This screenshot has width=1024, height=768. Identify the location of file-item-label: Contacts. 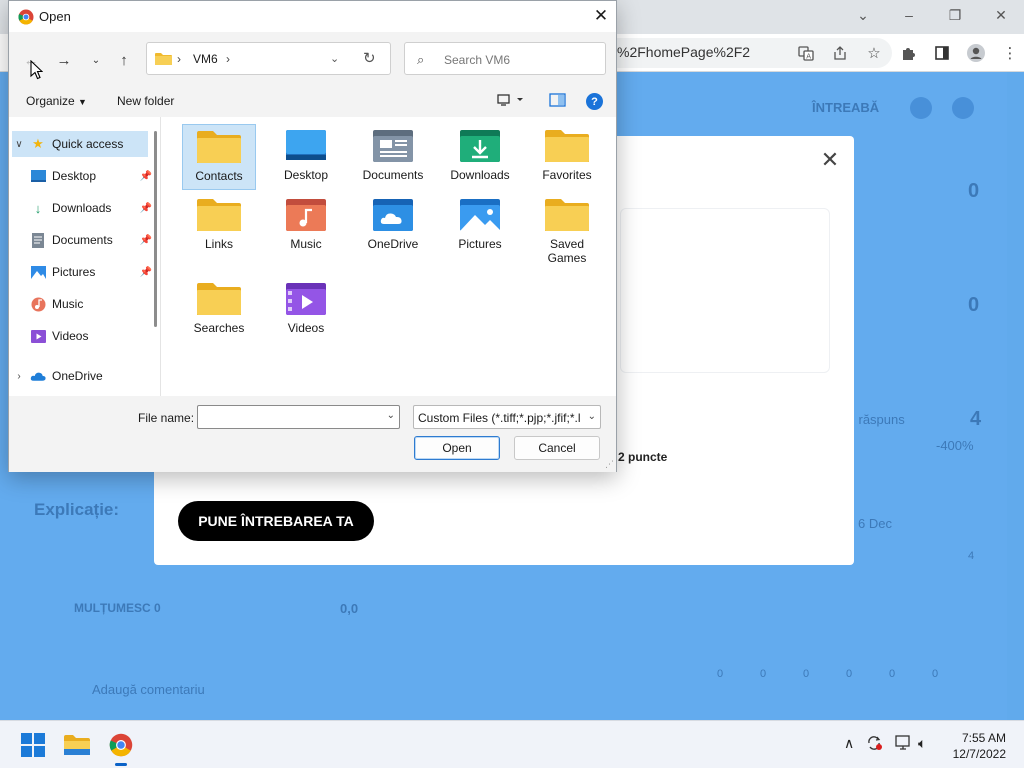
(219, 176).